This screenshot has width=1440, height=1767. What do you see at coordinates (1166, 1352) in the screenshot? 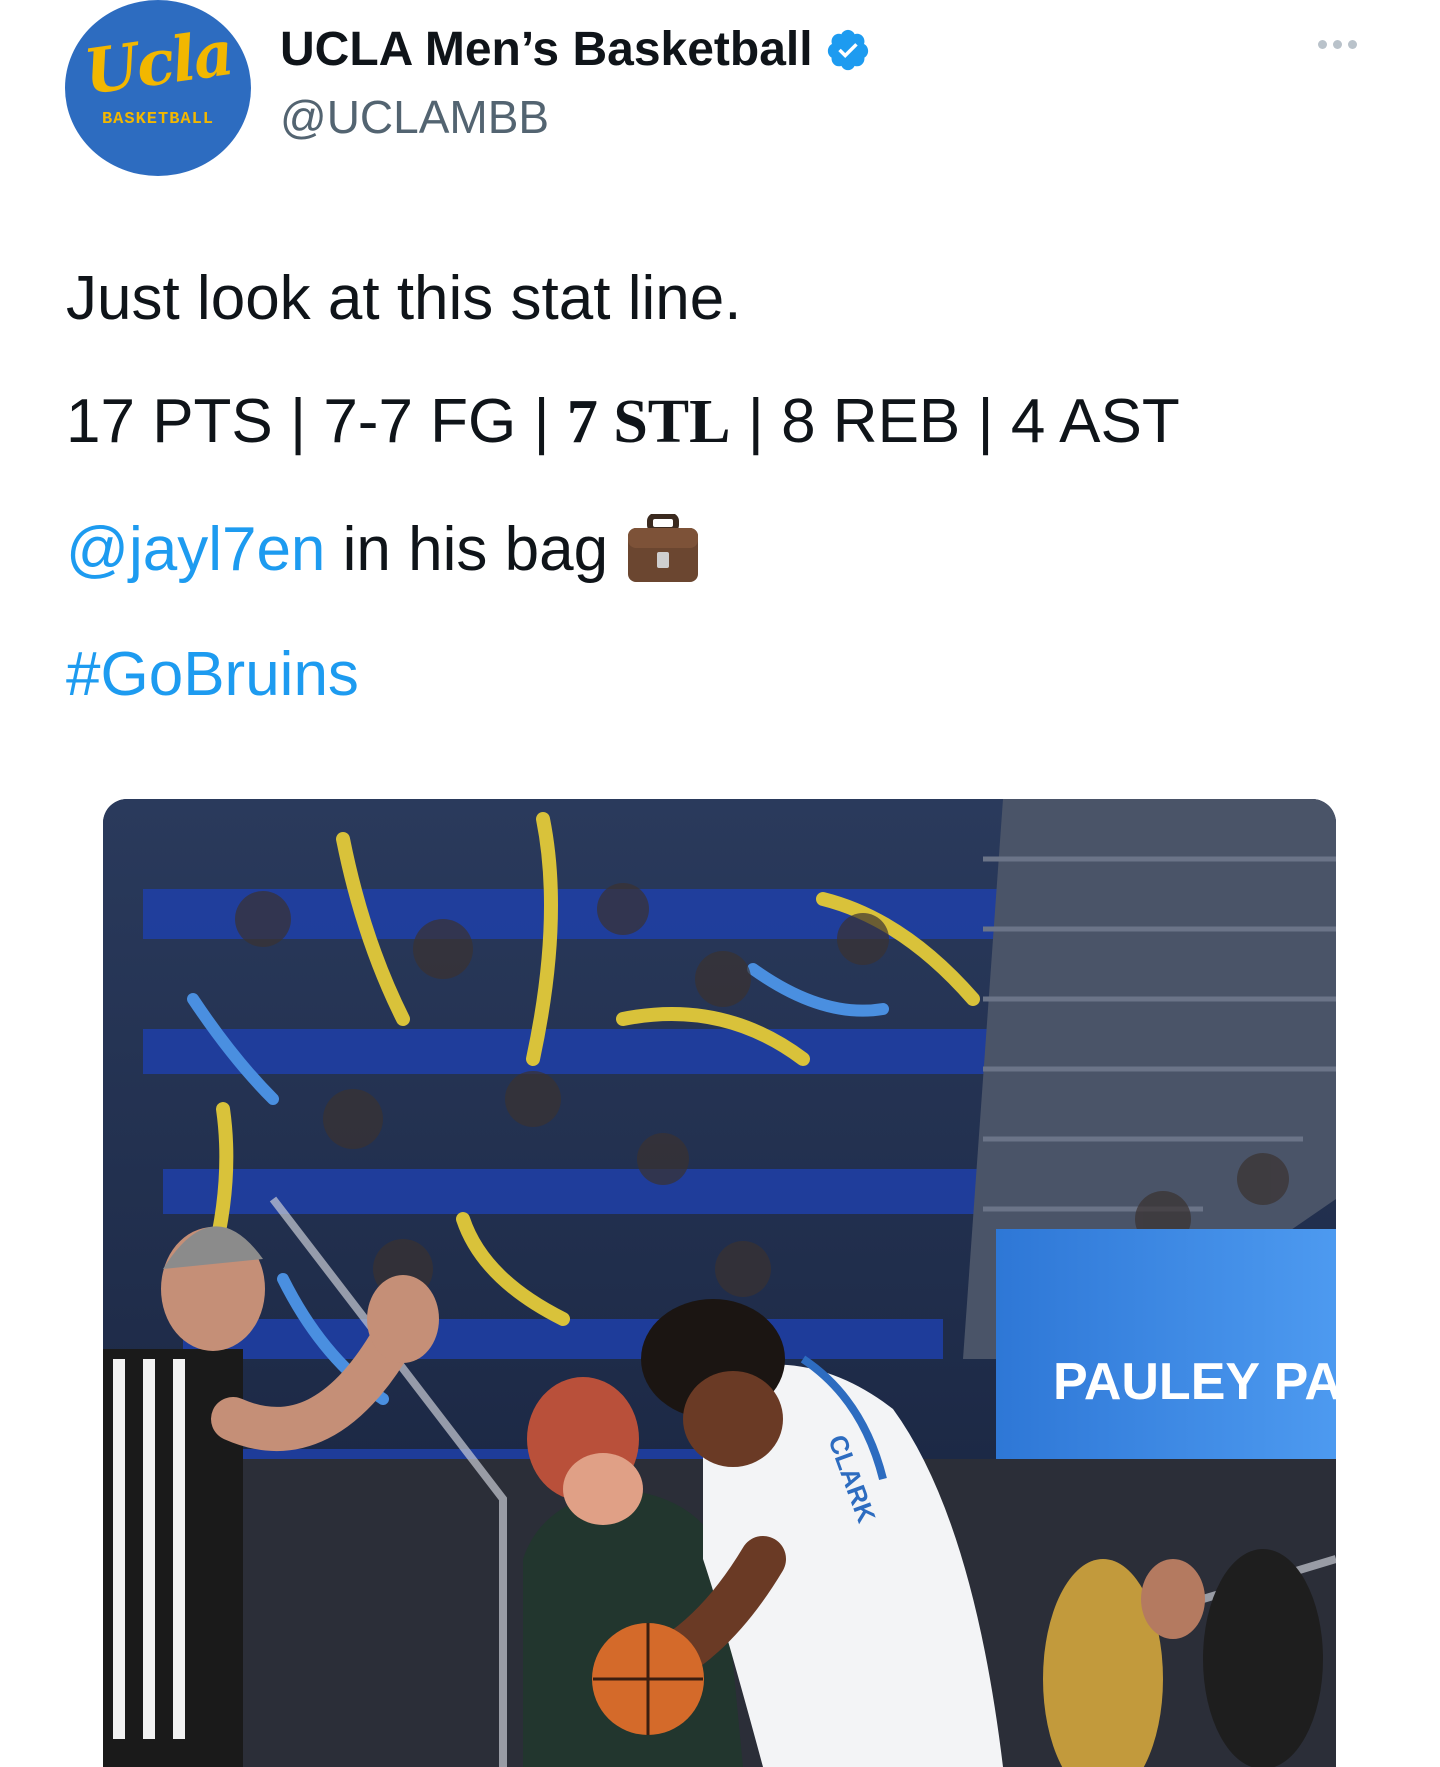
I see `arena-led-board: PAULEY PA` at bounding box center [1166, 1352].